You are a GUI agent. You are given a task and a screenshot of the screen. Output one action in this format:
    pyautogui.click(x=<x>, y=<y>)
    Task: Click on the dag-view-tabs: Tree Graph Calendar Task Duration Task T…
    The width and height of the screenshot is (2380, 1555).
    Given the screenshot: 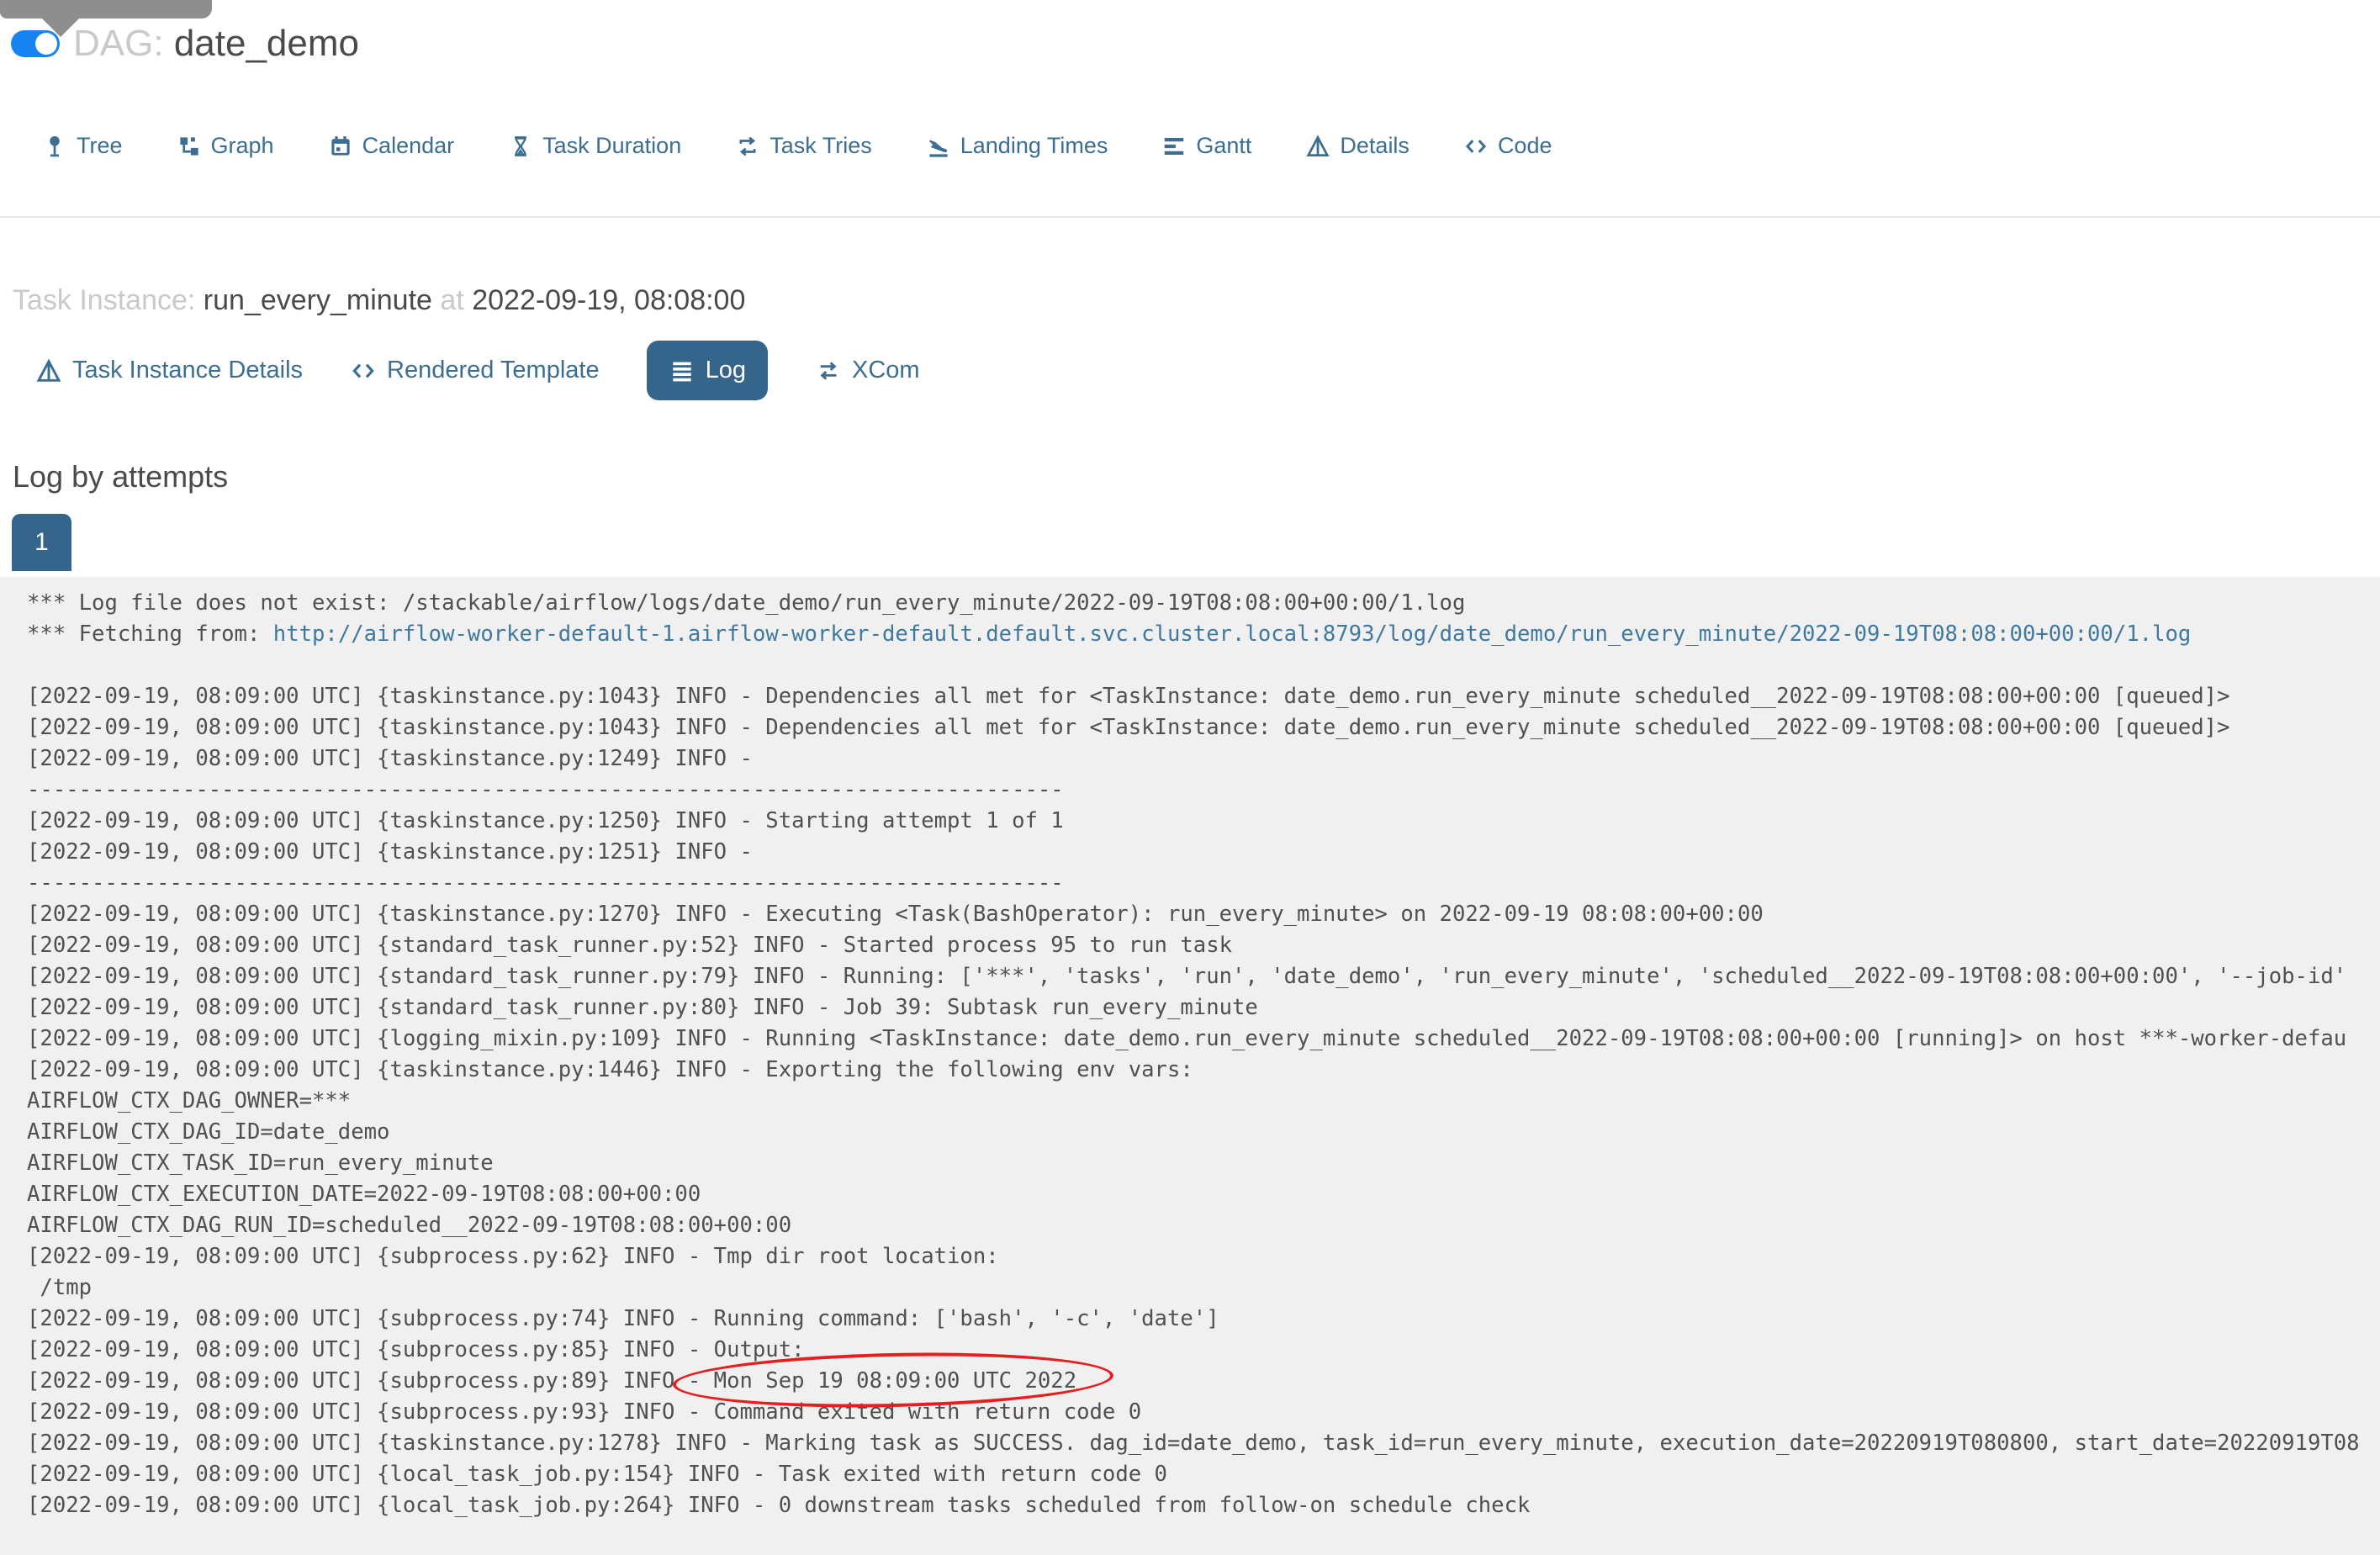 What is the action you would take?
    pyautogui.click(x=797, y=146)
    